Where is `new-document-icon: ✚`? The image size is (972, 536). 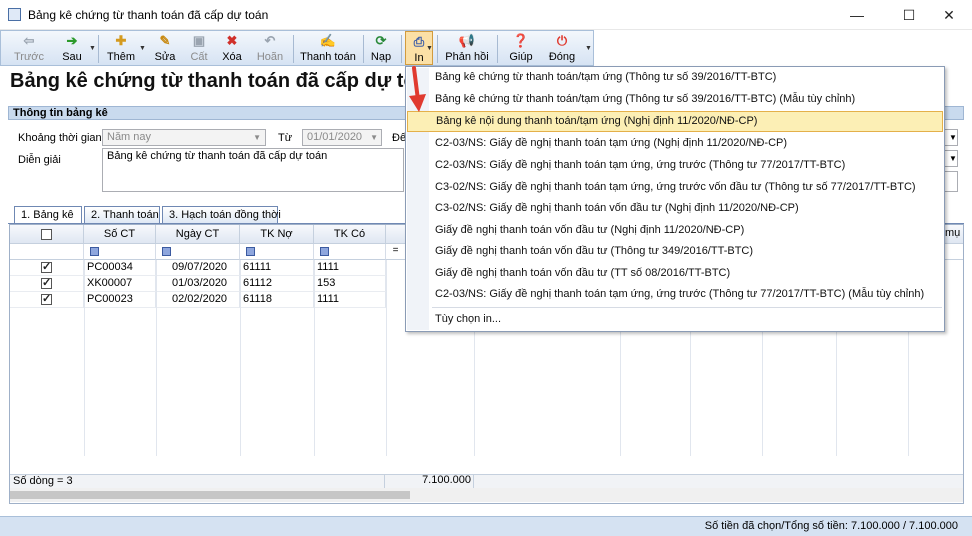
new-document-icon: ✚ is located at coordinates (121, 40).